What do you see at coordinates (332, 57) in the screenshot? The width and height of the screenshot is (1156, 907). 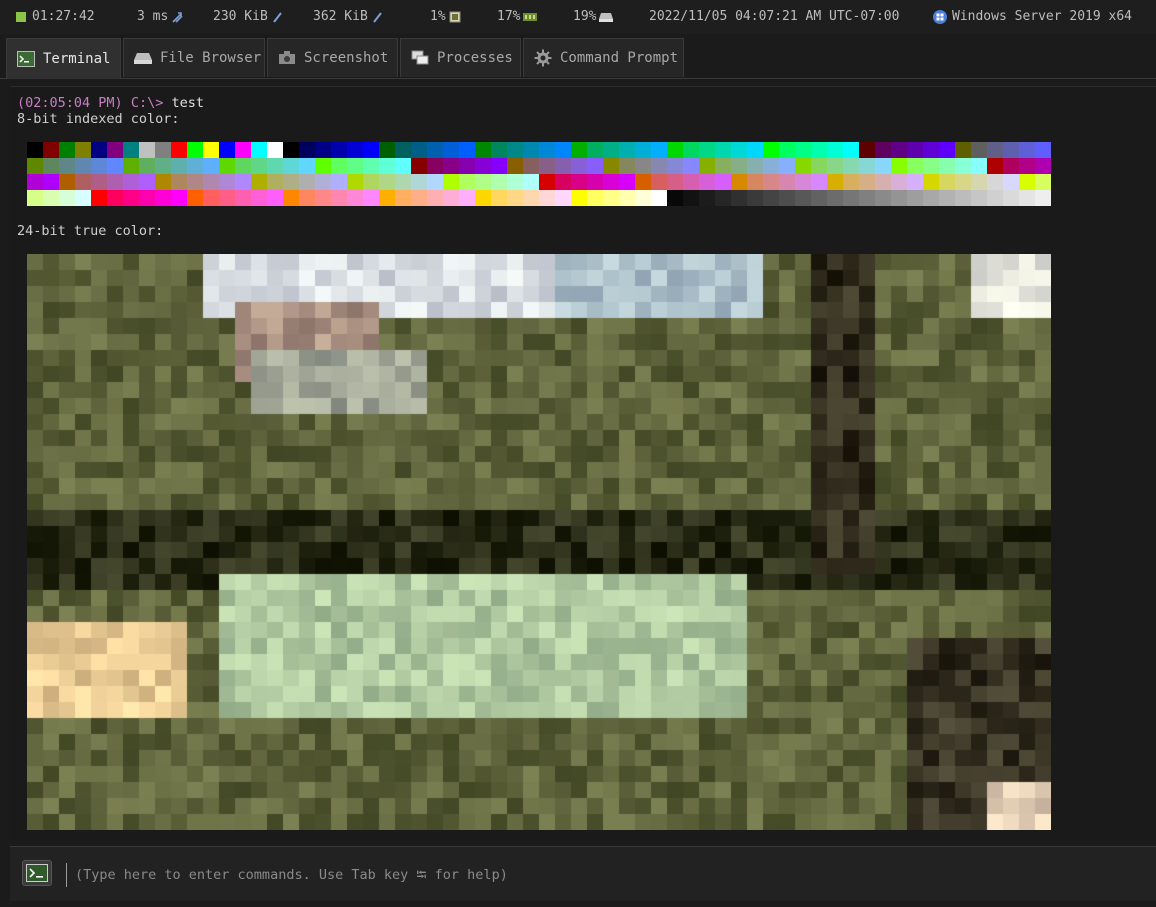 I see `tab-screenshot: Screenshot` at bounding box center [332, 57].